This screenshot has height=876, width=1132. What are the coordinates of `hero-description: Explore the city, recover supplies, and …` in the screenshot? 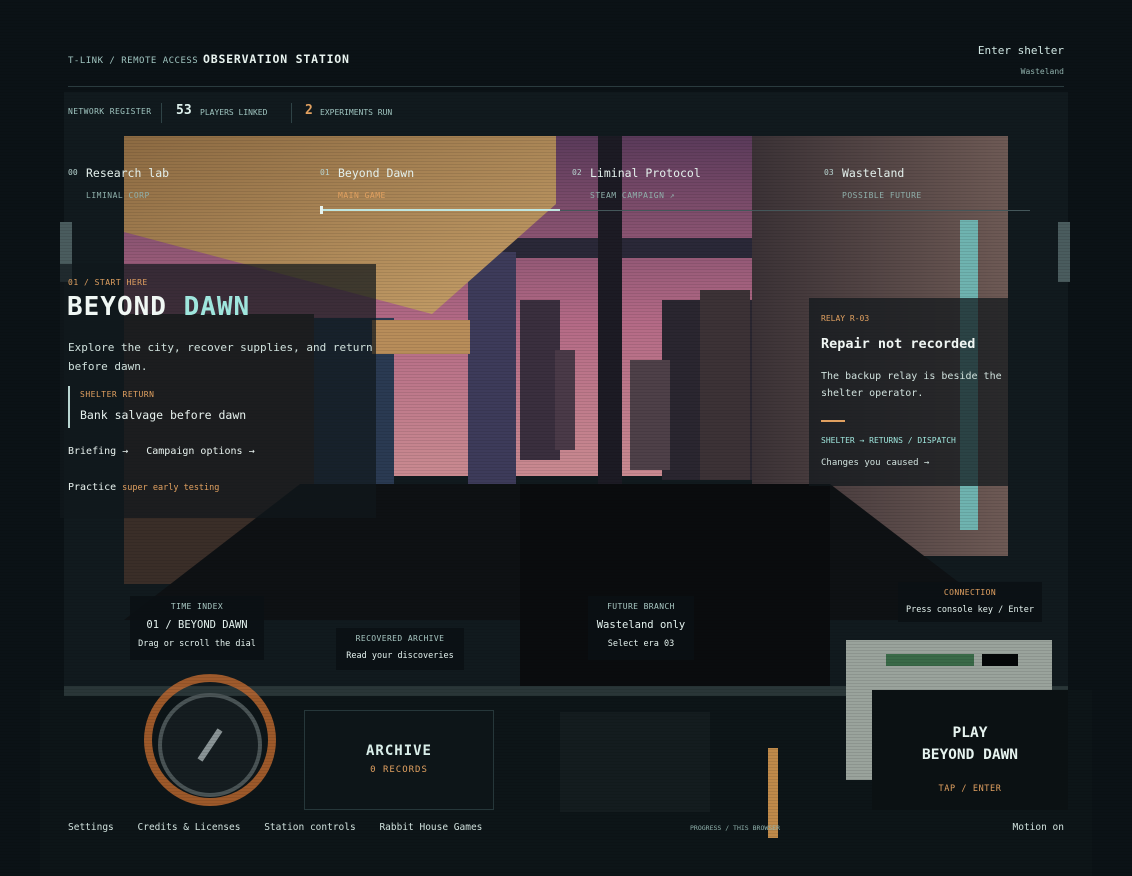 It's located at (220, 357).